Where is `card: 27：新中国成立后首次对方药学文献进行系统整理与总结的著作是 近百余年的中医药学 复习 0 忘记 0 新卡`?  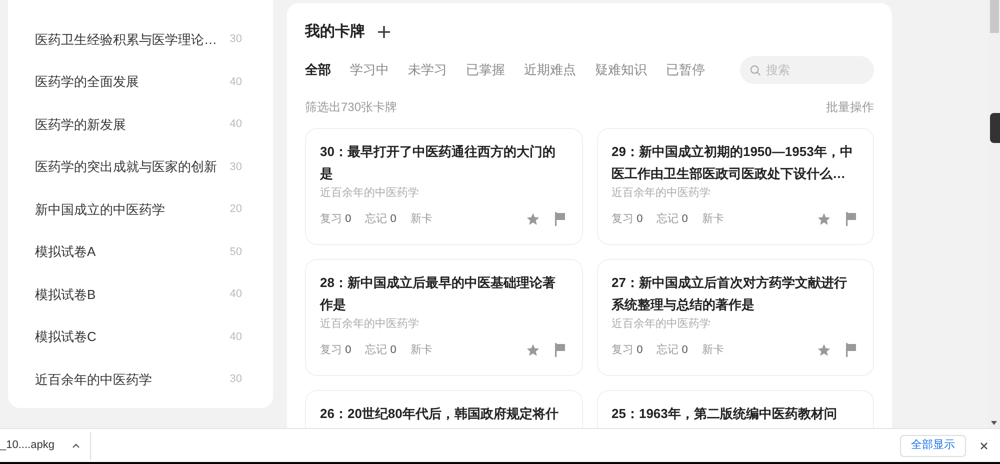
card: 27：新中国成立后首次对方药学文献进行系统整理与总结的著作是 近百余年的中医药学 复习 0 忘记 0 新卡 is located at coordinates (735, 317).